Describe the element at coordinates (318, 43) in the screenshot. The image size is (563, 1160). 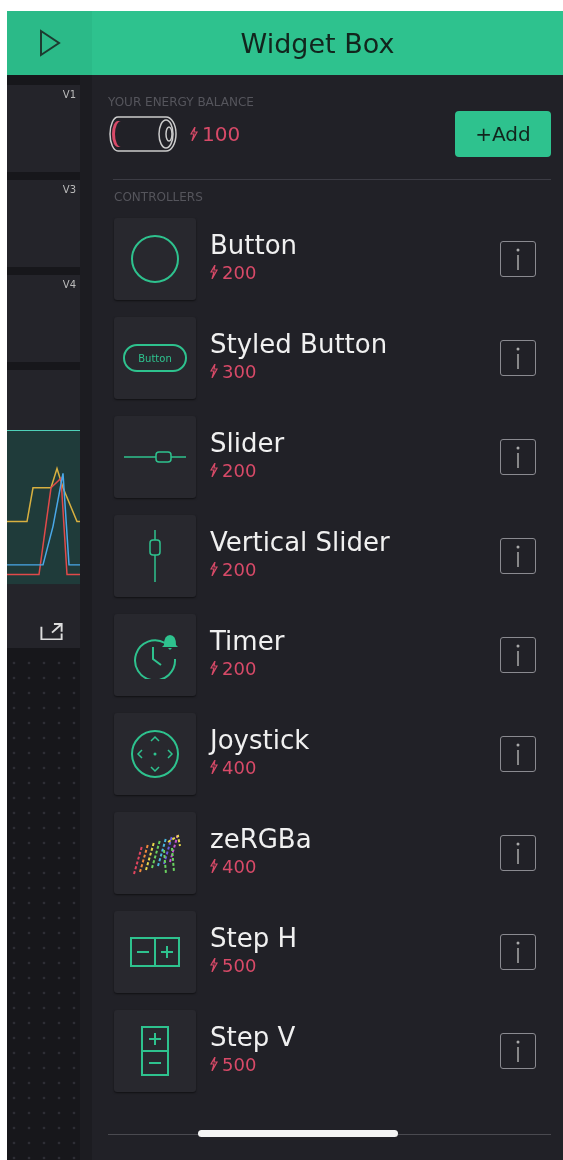
I see `panel-title: Widget Box` at that location.